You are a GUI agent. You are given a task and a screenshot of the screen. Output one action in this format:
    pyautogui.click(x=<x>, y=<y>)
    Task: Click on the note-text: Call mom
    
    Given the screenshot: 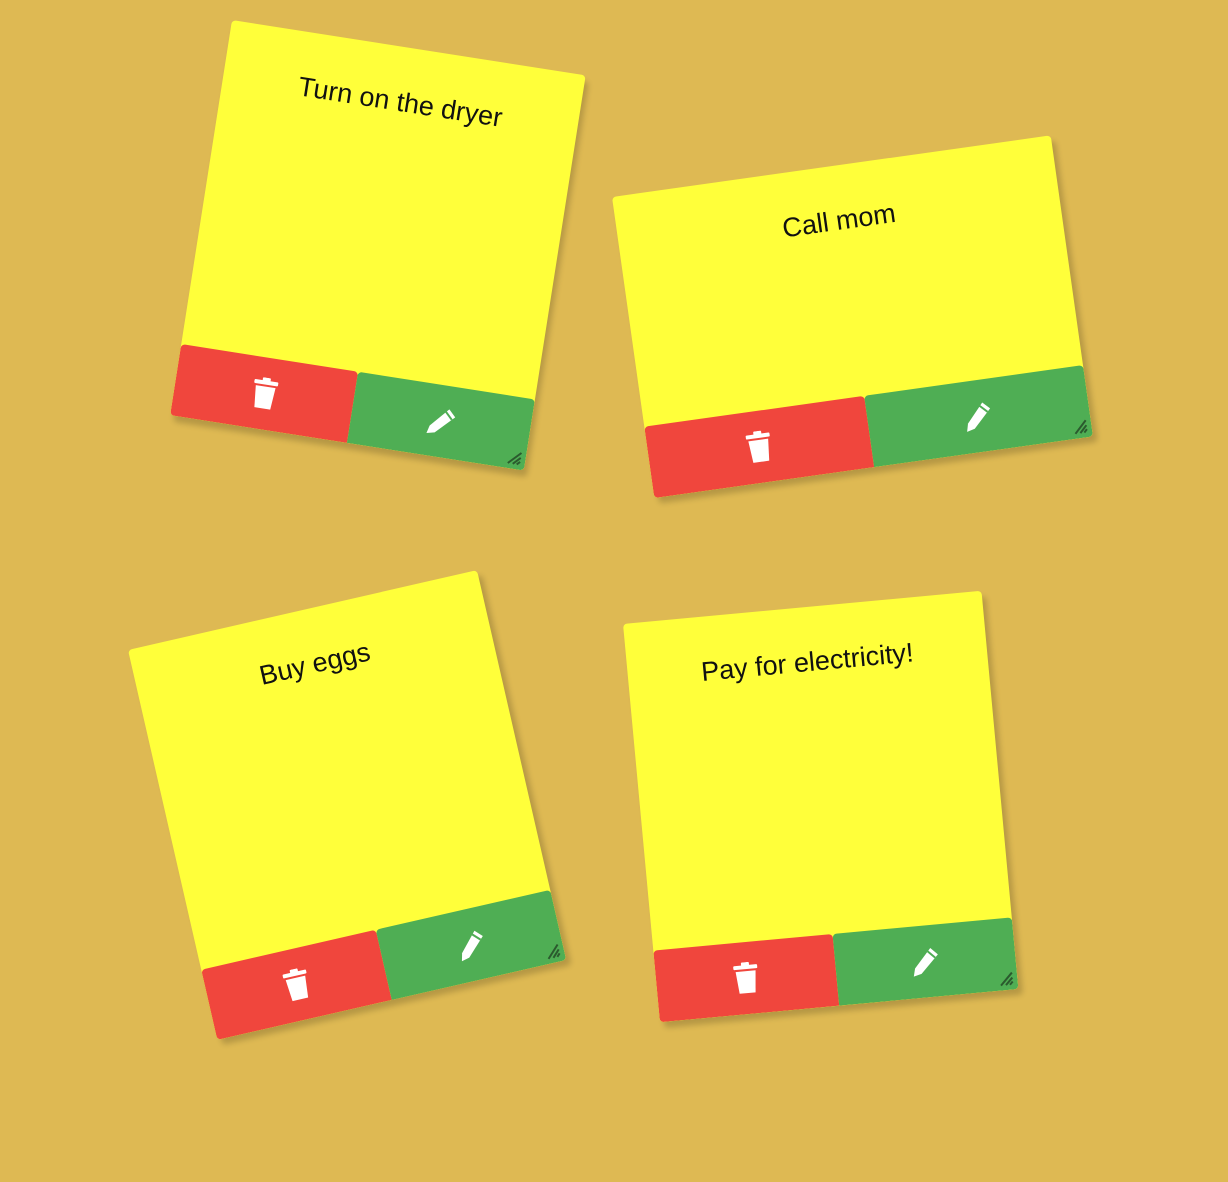 What is the action you would take?
    pyautogui.click(x=839, y=220)
    